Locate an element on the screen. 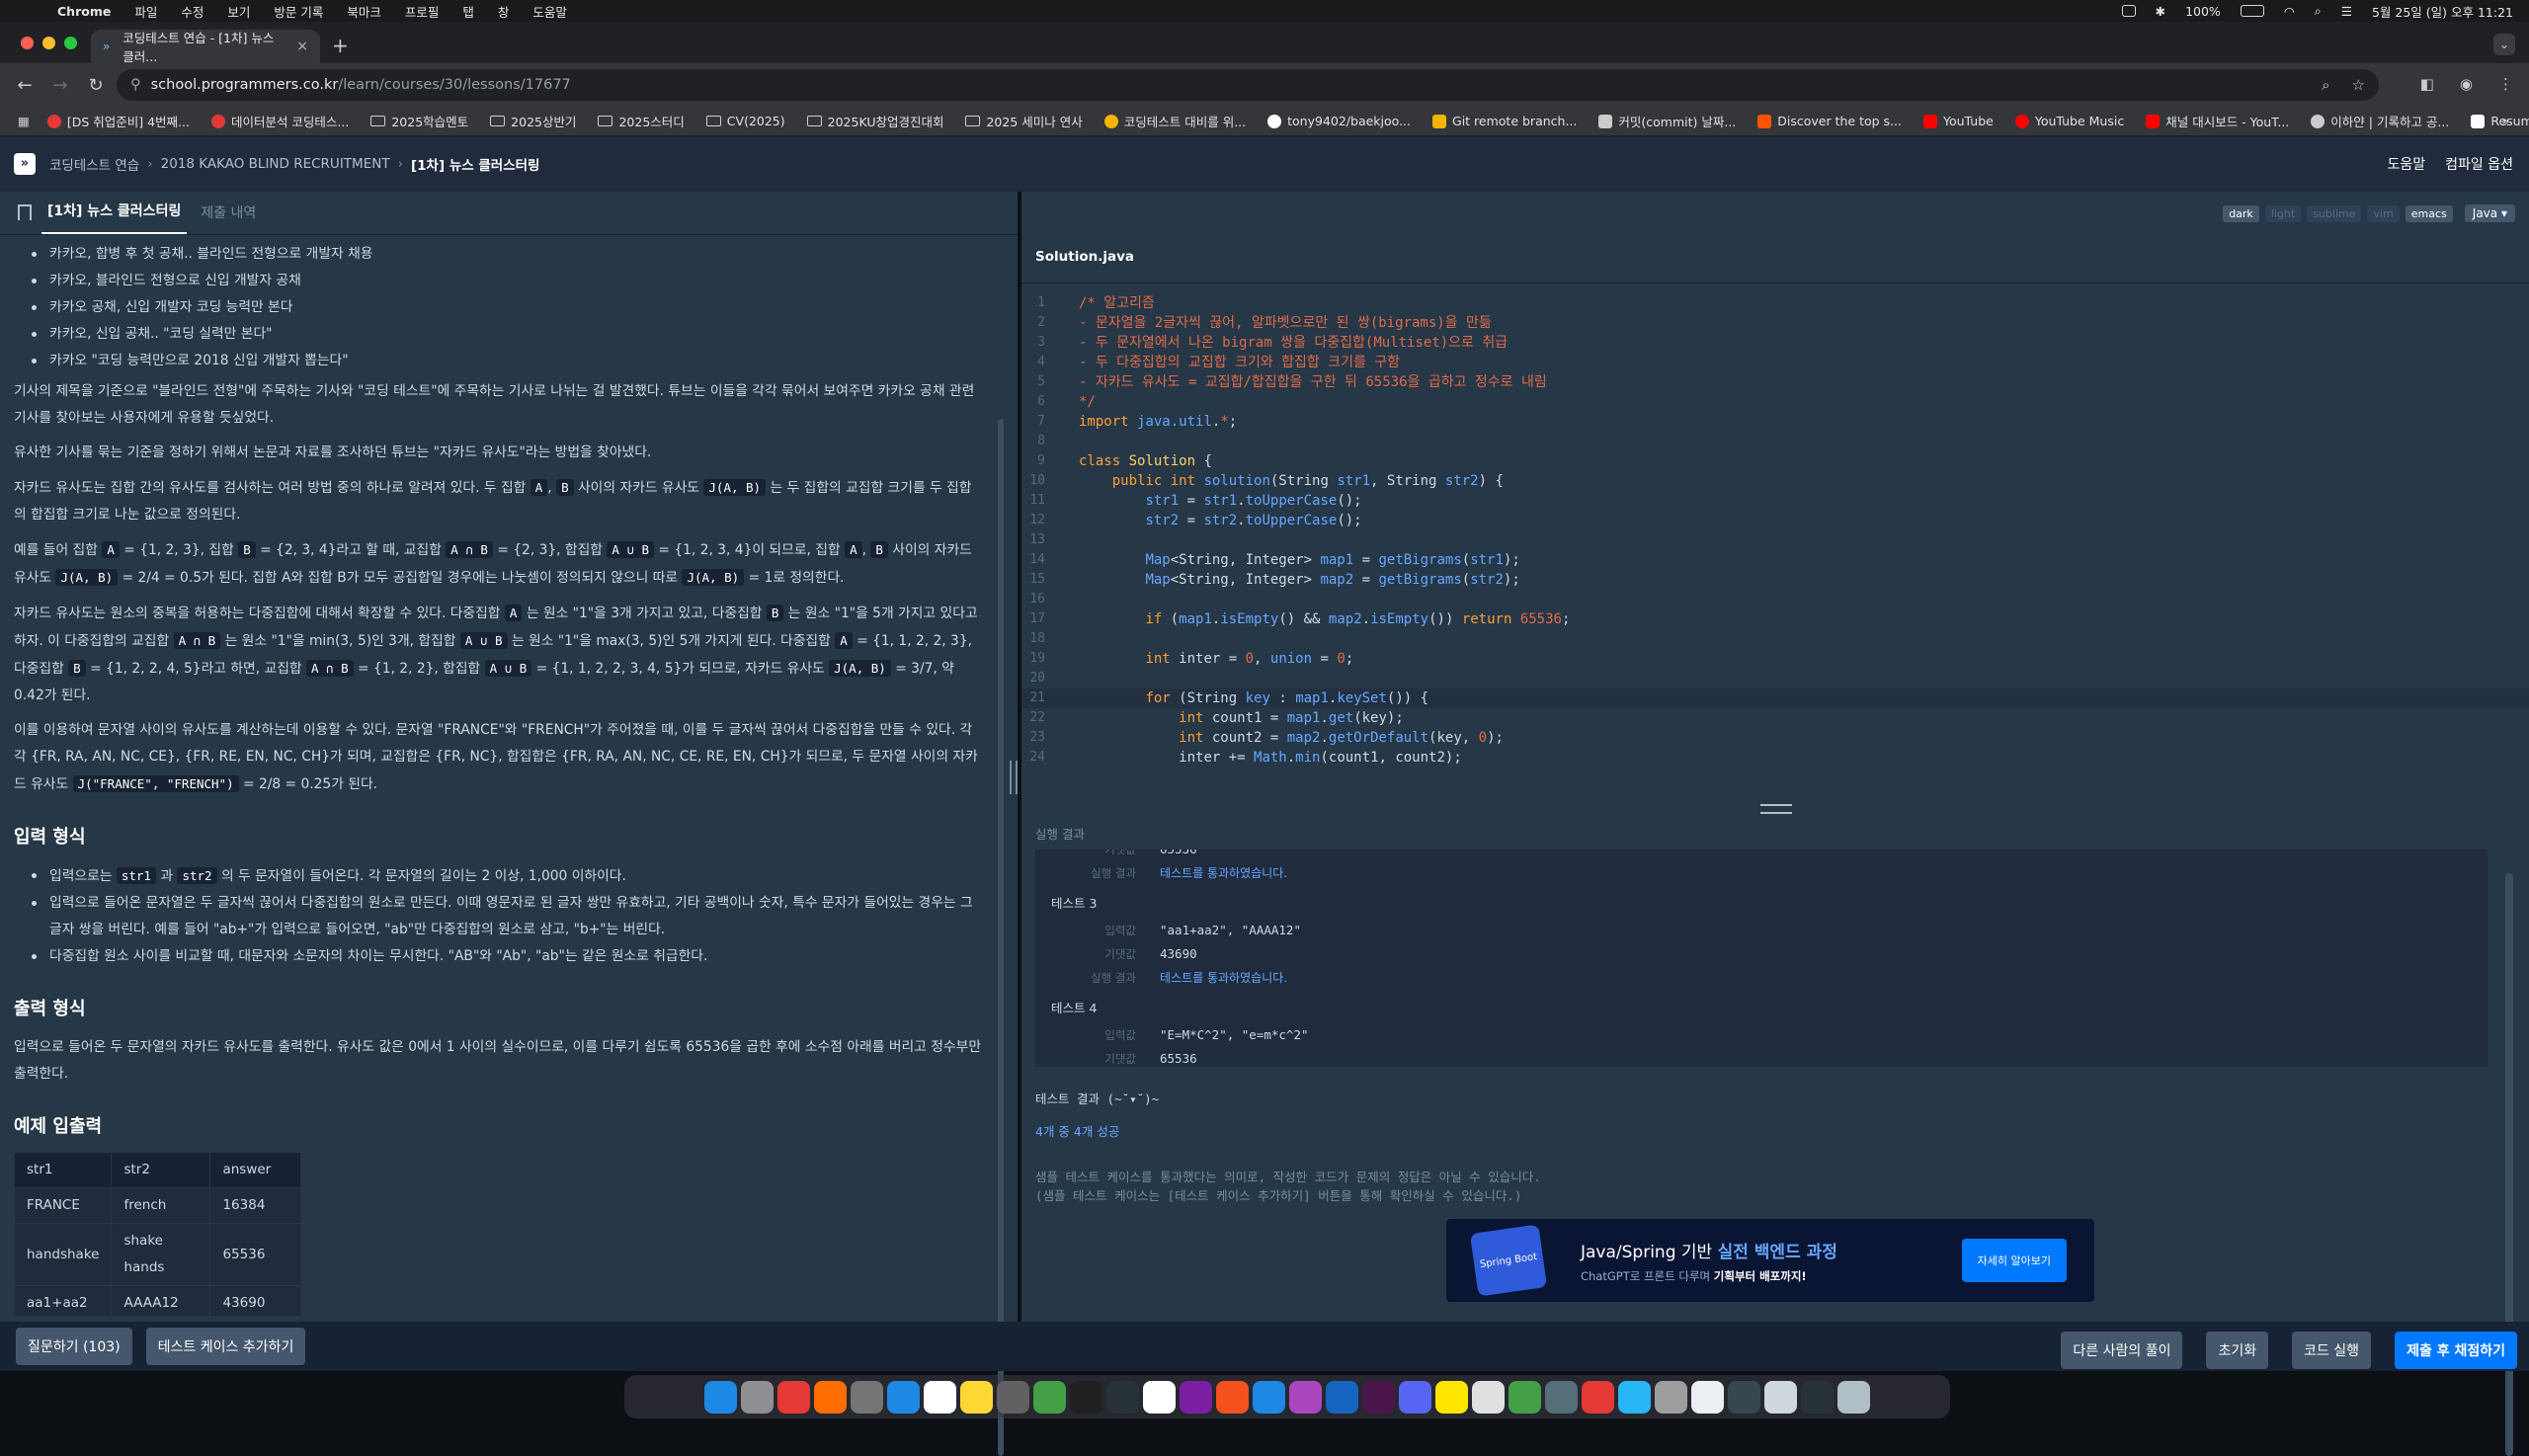  forward-arrow-icon: → is located at coordinates (60, 85).